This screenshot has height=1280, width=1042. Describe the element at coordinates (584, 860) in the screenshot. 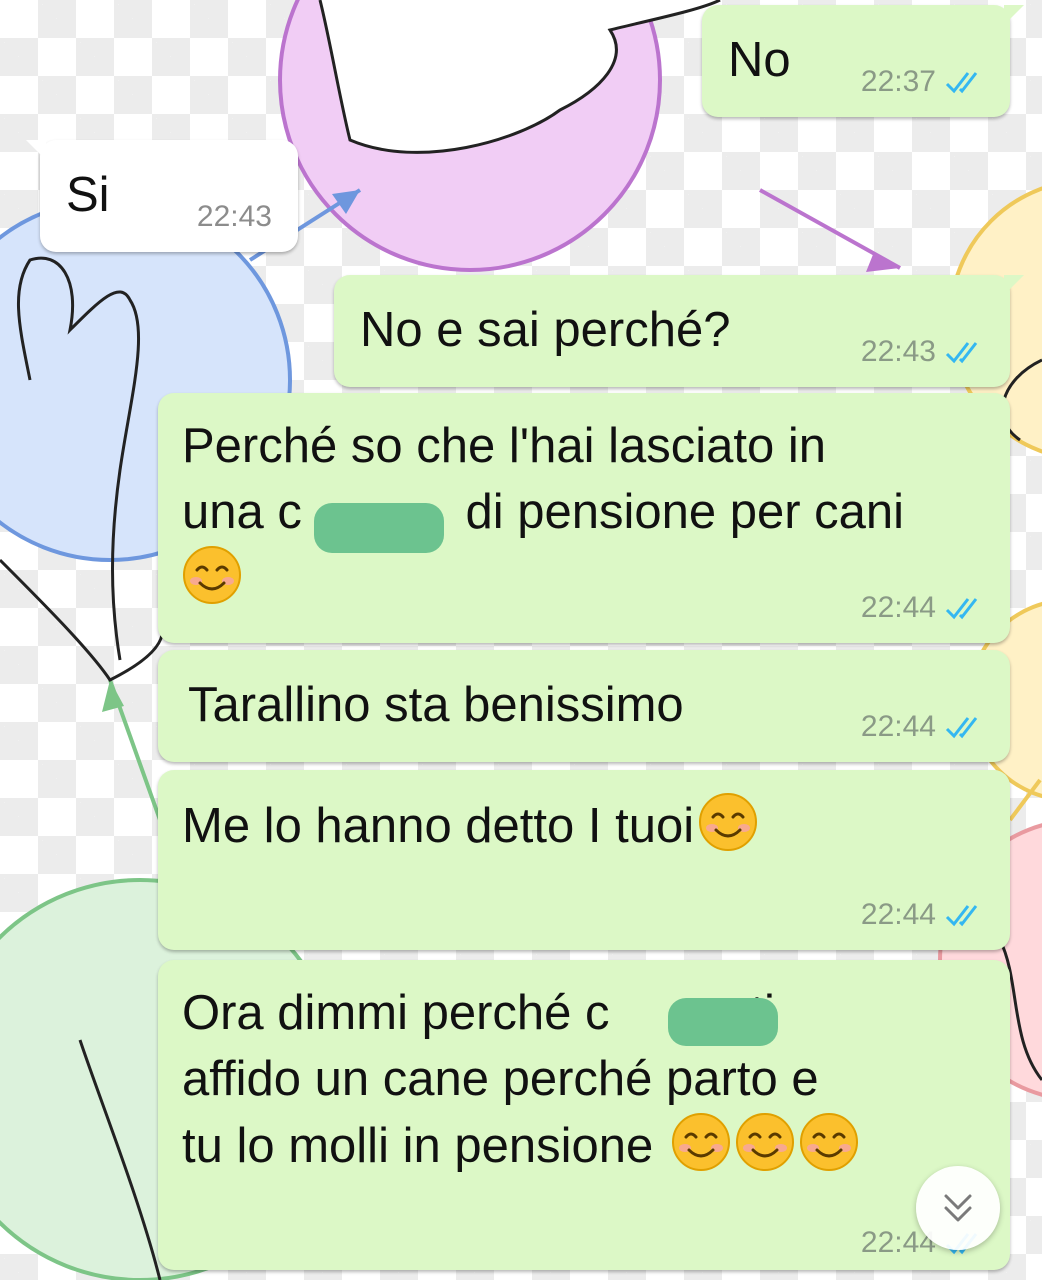

I see `message-bubble-outgoing: Me lo hanno detto I tuoi 22:44` at that location.